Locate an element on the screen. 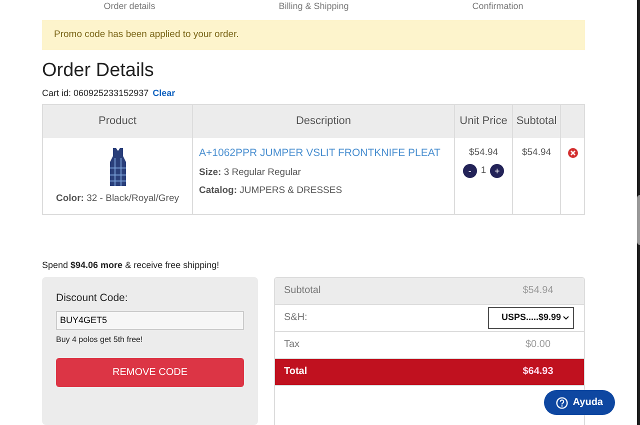 The width and height of the screenshot is (640, 425). summary-value: $54.94 is located at coordinates (538, 291).